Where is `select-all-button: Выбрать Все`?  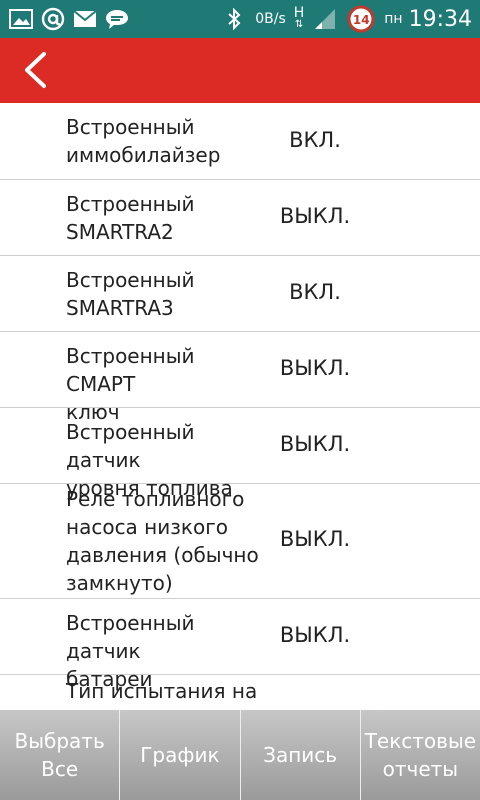
select-all-button: Выбрать Все is located at coordinates (60, 755).